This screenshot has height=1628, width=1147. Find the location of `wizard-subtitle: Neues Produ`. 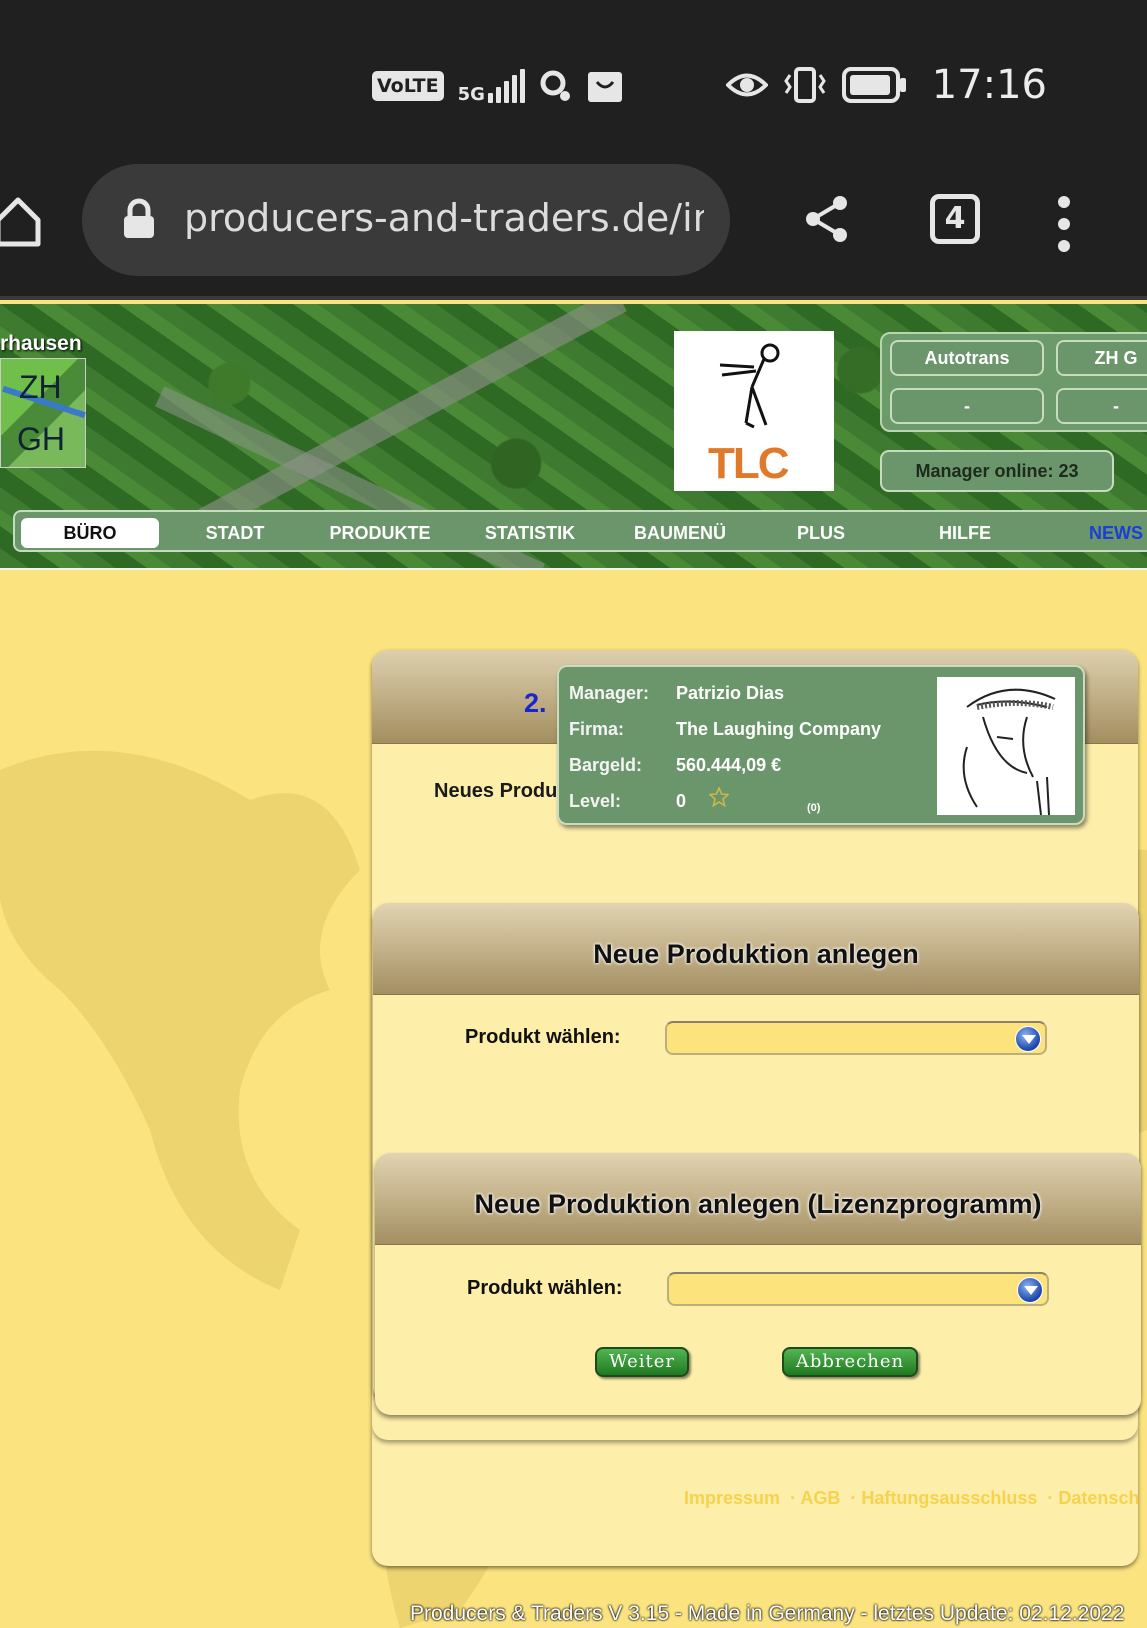

wizard-subtitle: Neues Produ is located at coordinates (496, 791).